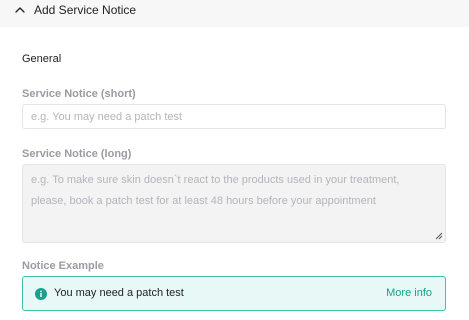 The height and width of the screenshot is (320, 469). What do you see at coordinates (119, 293) in the screenshot?
I see `notice-example-text: You may need a patch test` at bounding box center [119, 293].